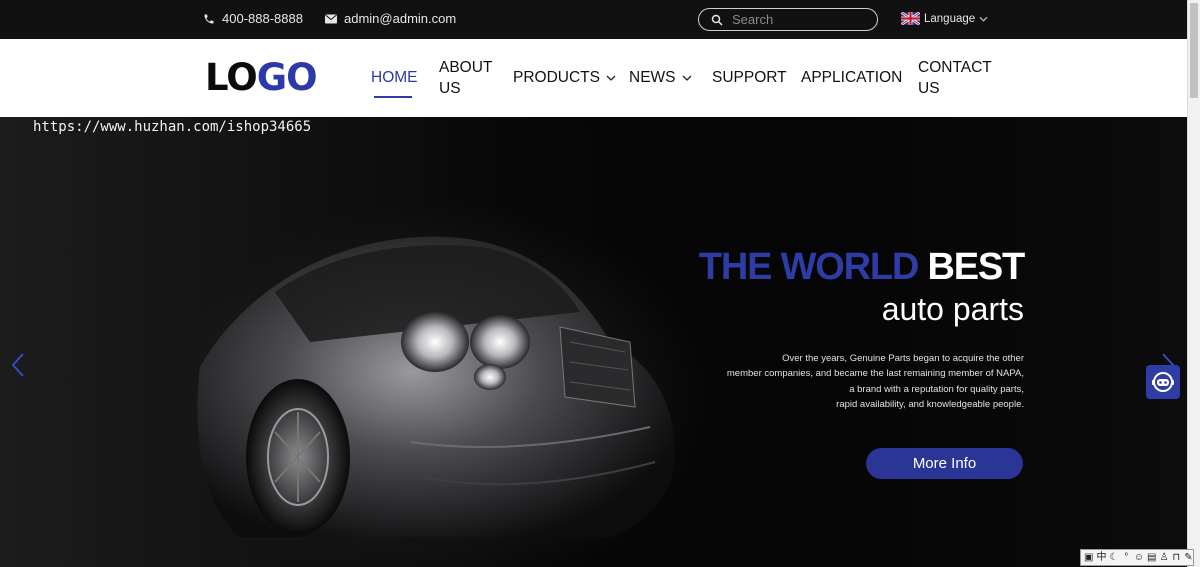 The height and width of the screenshot is (567, 1200). Describe the element at coordinates (1114, 557) in the screenshot. I see `moon-icon: ☾` at that location.